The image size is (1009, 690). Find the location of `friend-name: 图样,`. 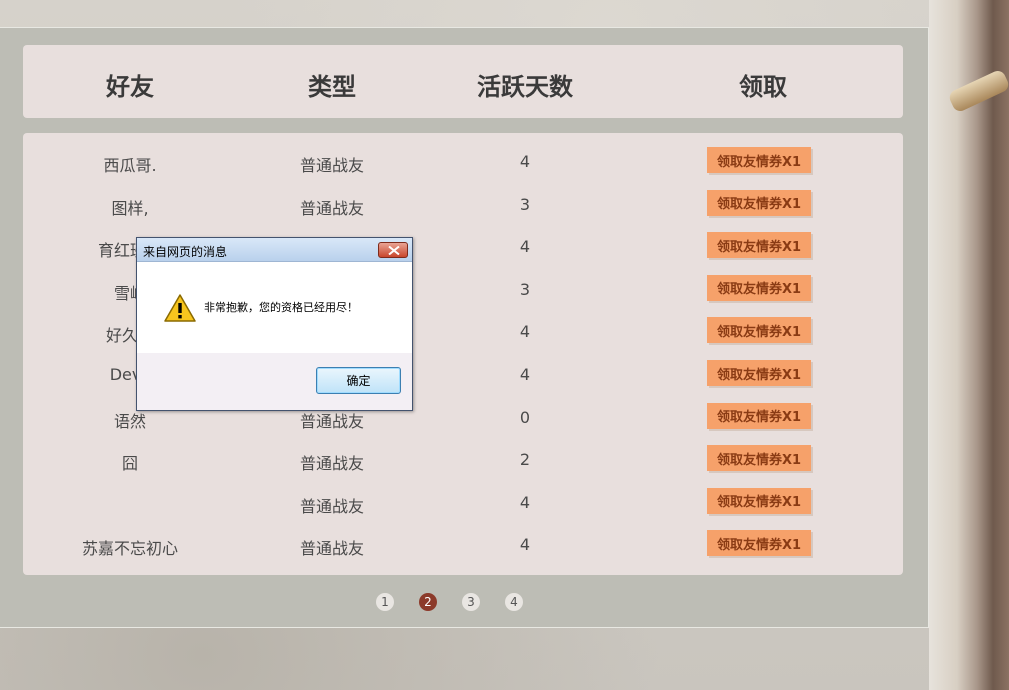

friend-name: 图样, is located at coordinates (130, 208).